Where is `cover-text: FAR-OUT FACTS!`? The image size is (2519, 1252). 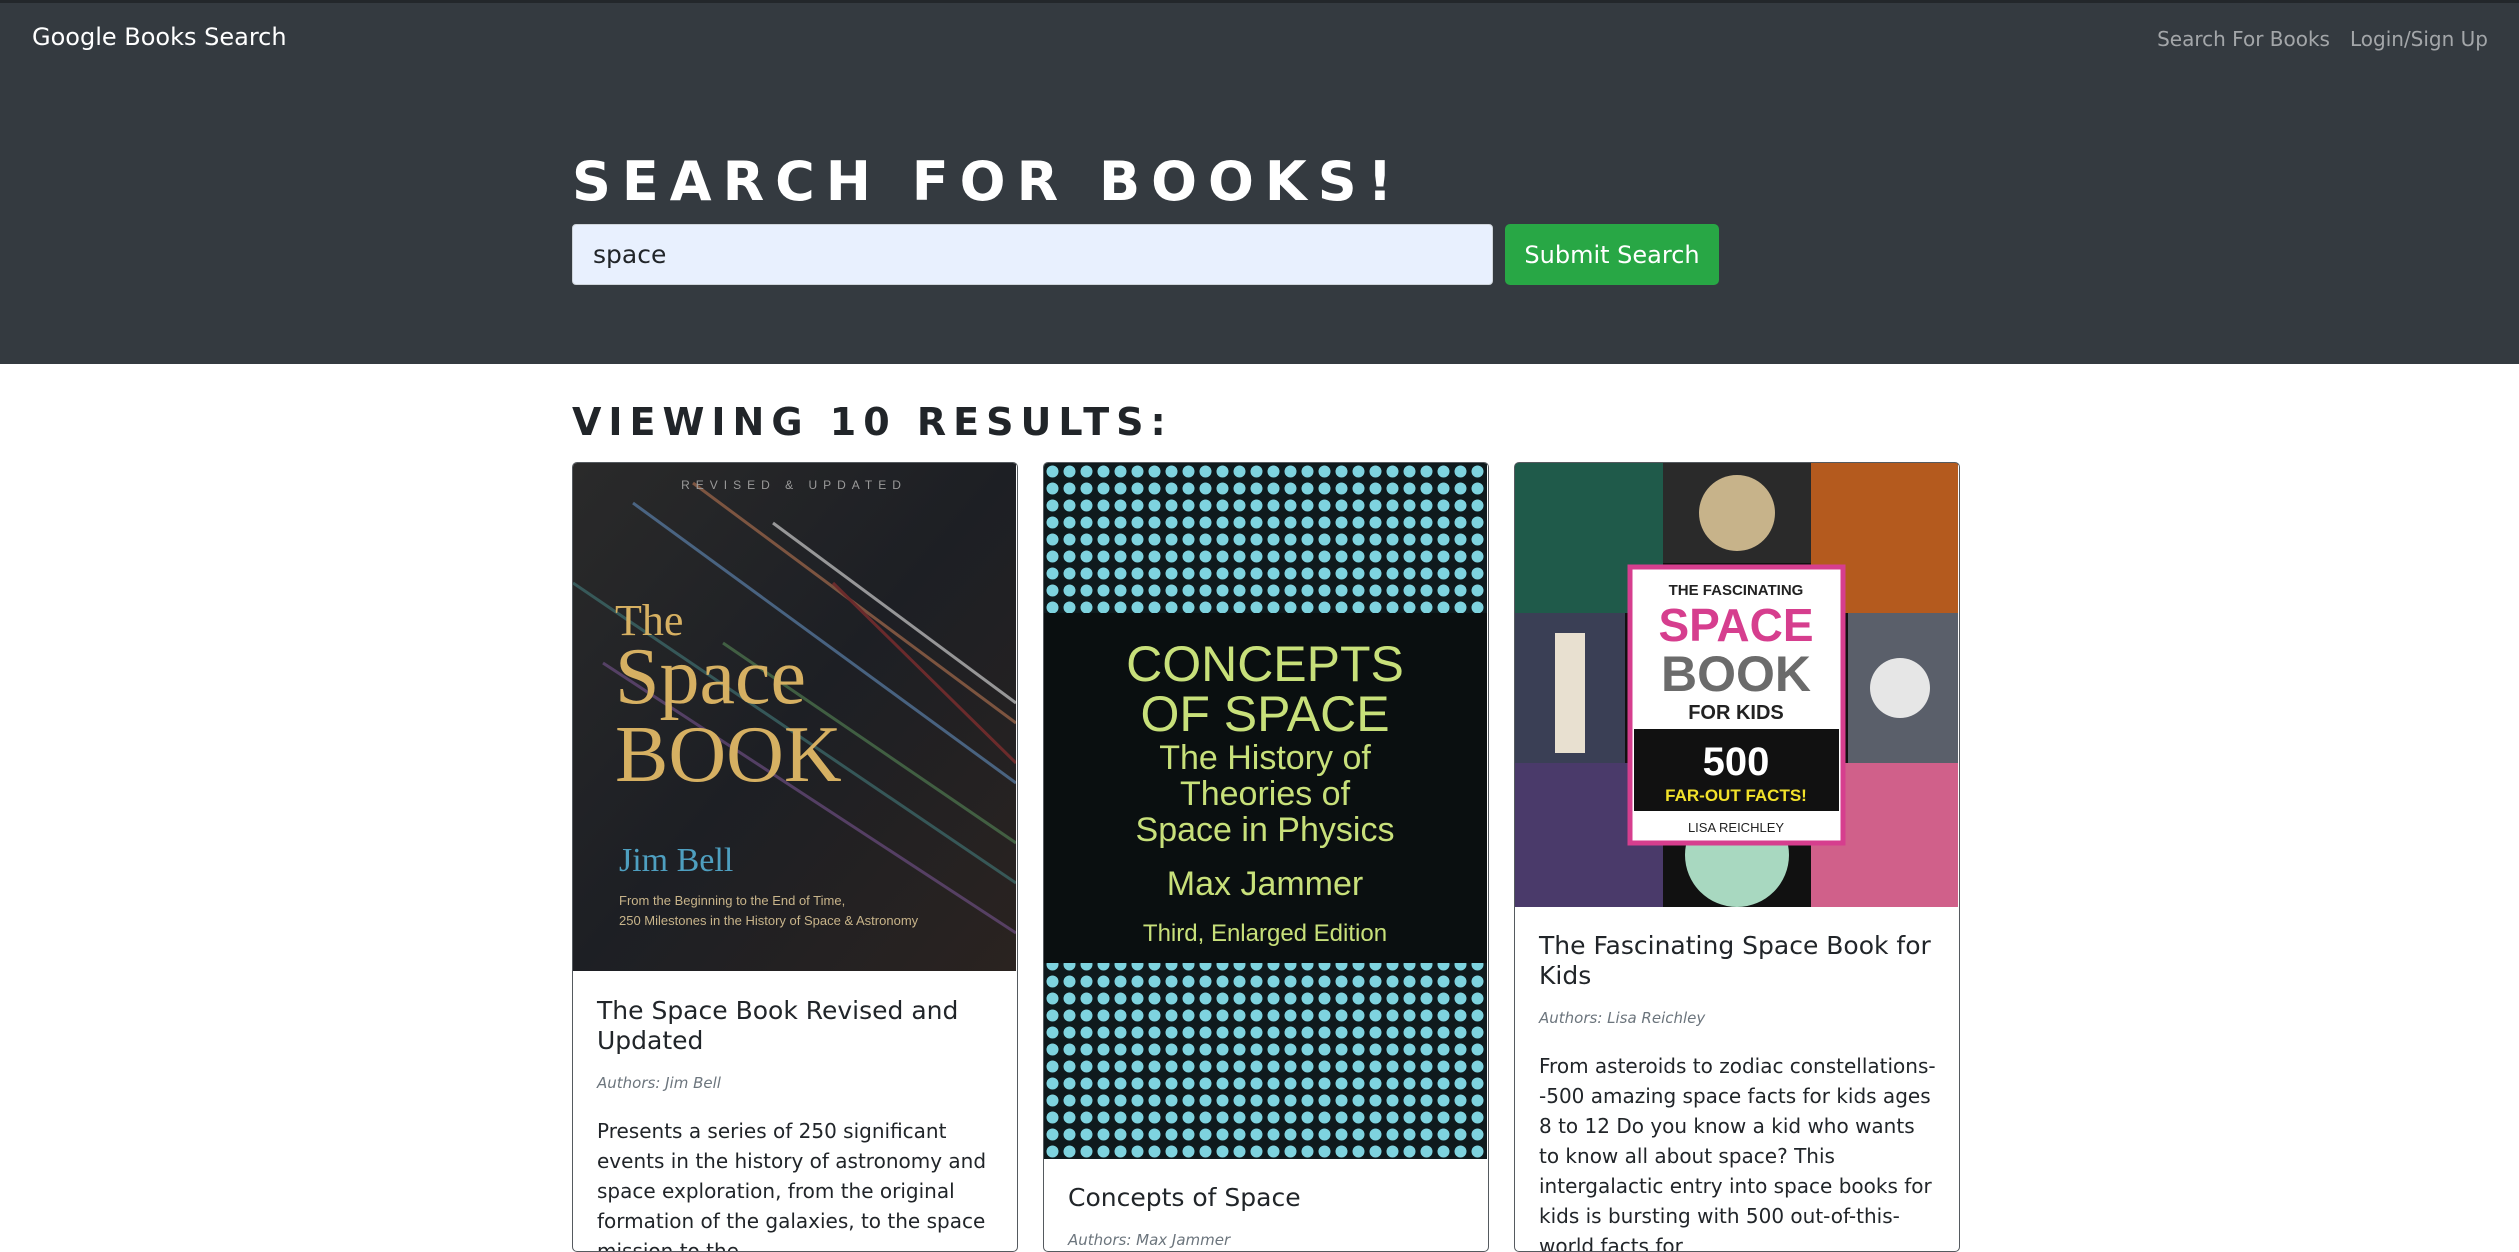
cover-text: FAR-OUT FACTS! is located at coordinates (1736, 795).